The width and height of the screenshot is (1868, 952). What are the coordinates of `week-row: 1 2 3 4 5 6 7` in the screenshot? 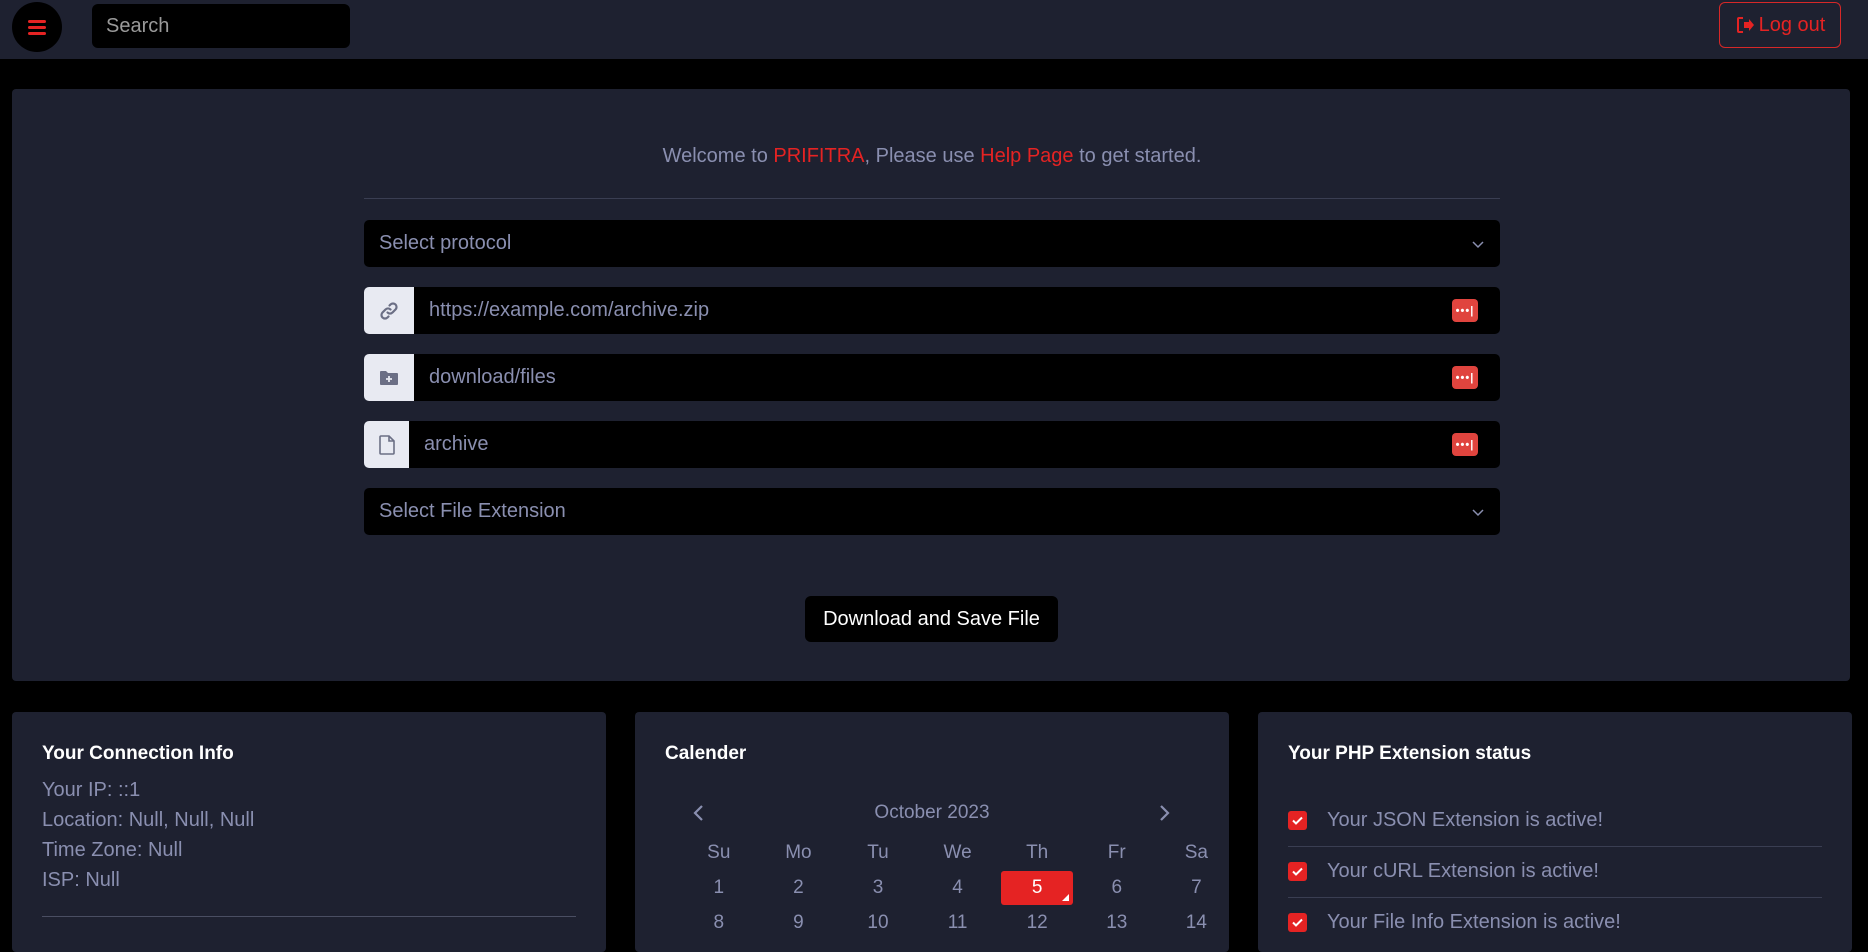 It's located at (957, 887).